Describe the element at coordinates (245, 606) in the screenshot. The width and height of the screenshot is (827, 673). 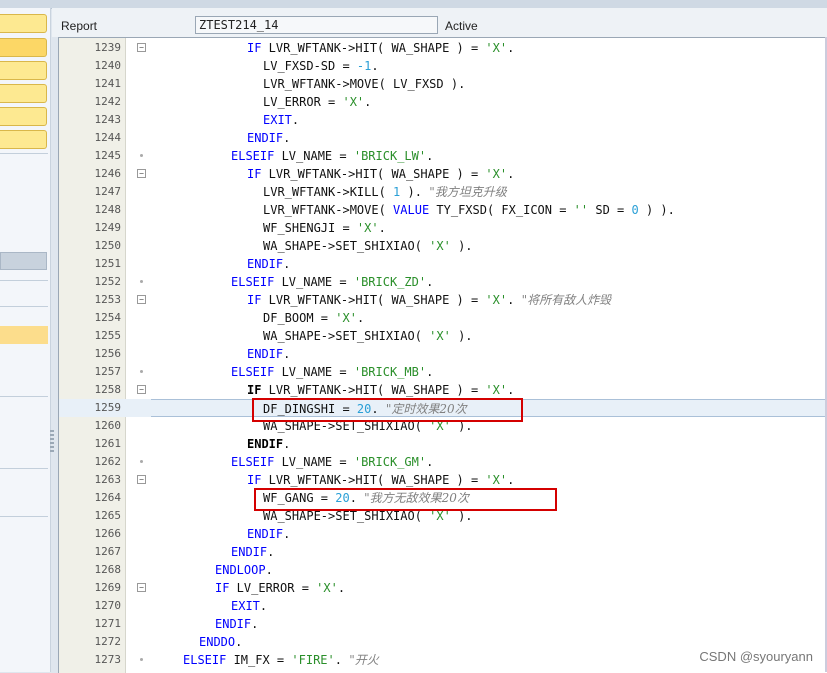
I see `code-token: EXIT` at that location.